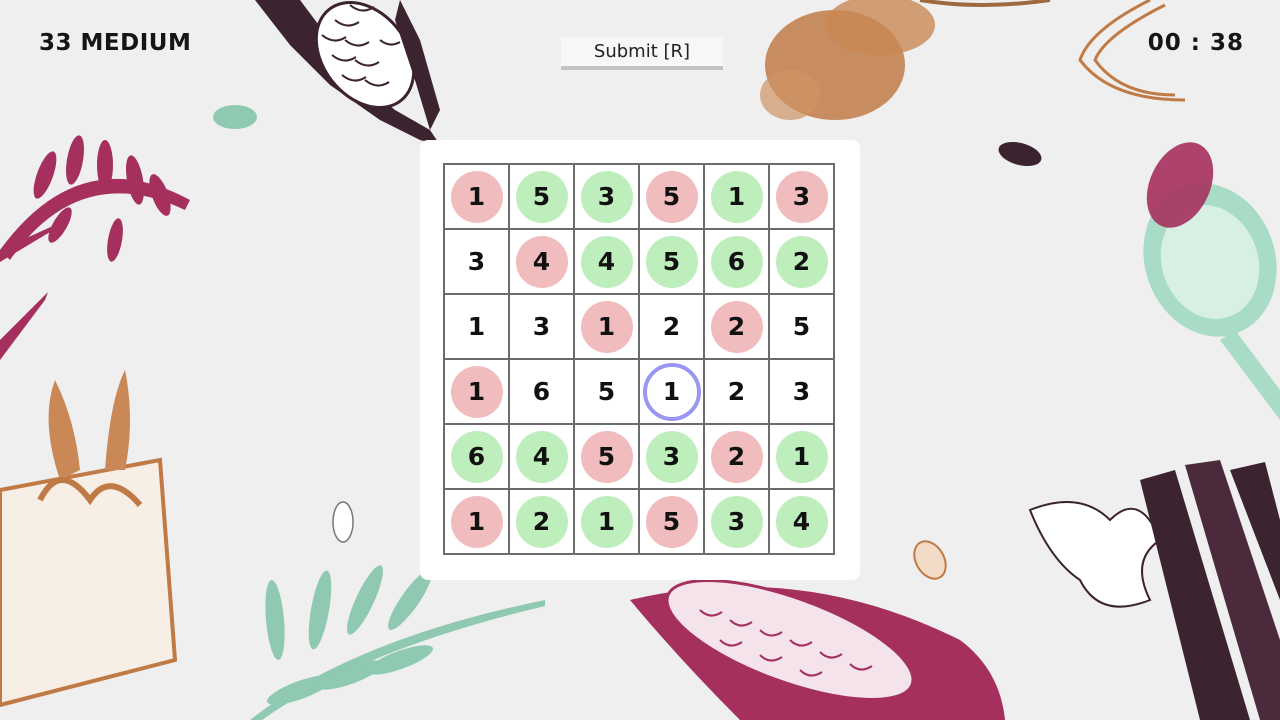  What do you see at coordinates (397, 642) in the screenshot?
I see `fern-illustration-bottom` at bounding box center [397, 642].